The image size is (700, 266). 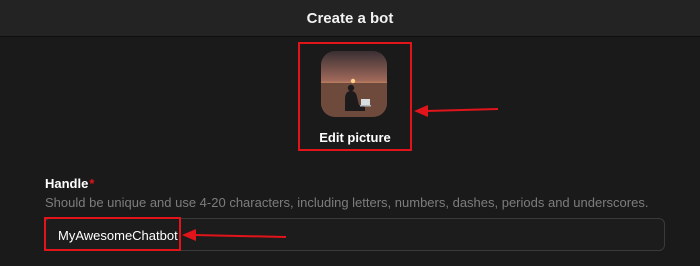 What do you see at coordinates (70, 183) in the screenshot?
I see `handle-label: Handle*` at bounding box center [70, 183].